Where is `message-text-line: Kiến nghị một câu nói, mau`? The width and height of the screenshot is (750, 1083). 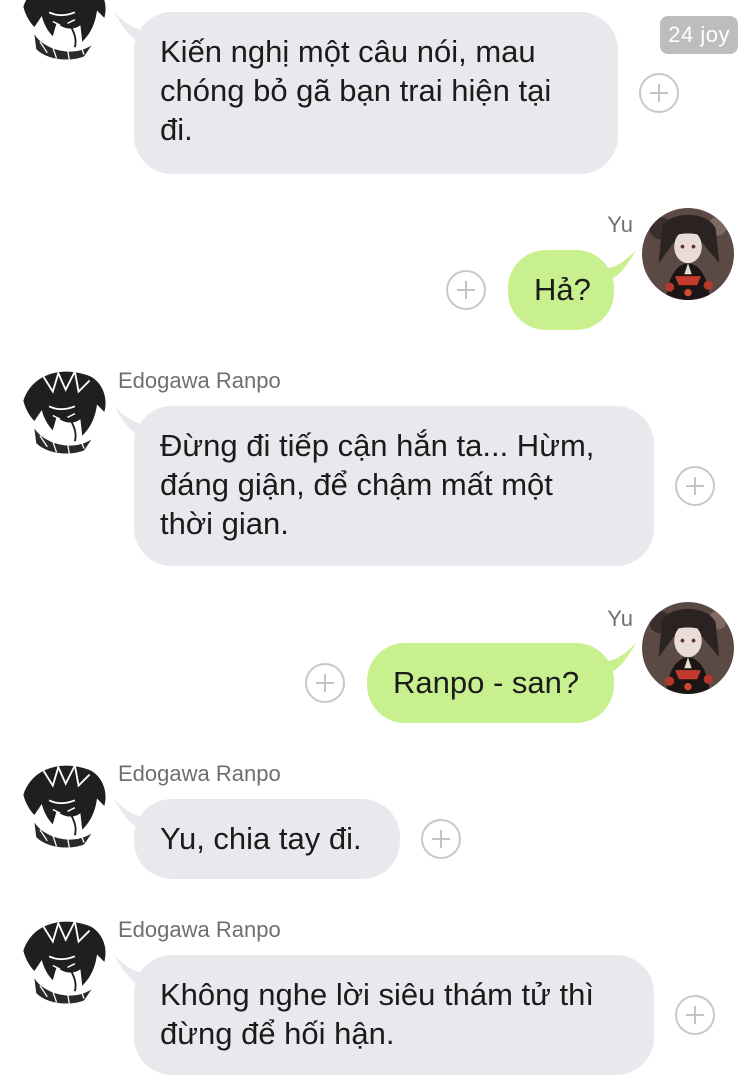 message-text-line: Kiến nghị một câu nói, mau is located at coordinates (348, 51).